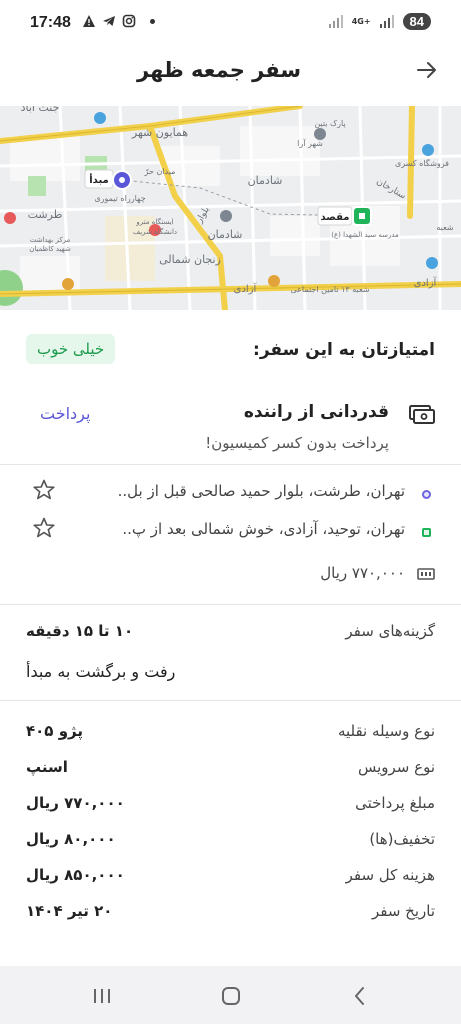  I want to click on battery-level: 84, so click(416, 21).